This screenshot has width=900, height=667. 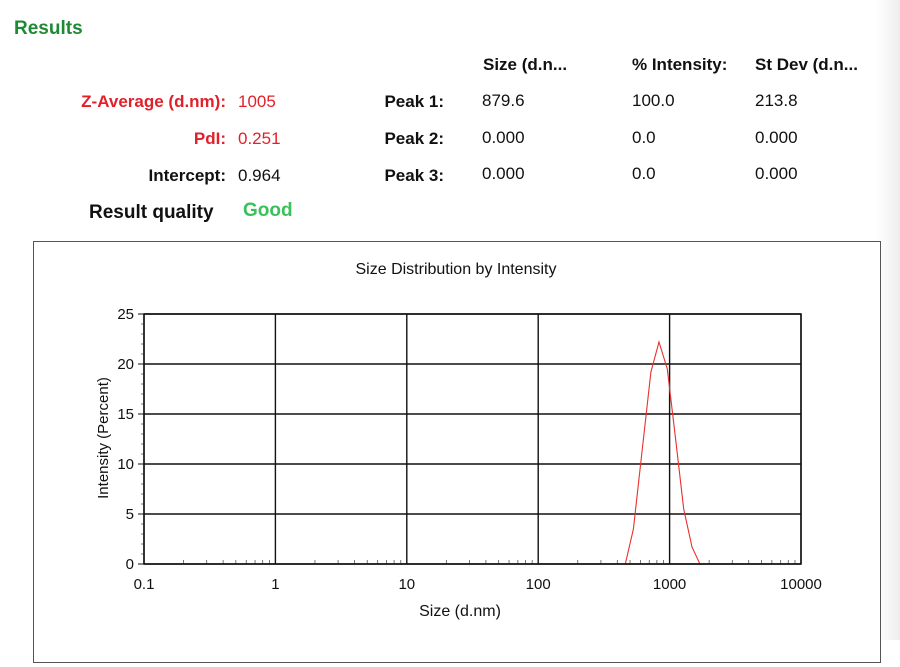 What do you see at coordinates (644, 137) in the screenshot?
I see `peak-2-intensity: 0.0` at bounding box center [644, 137].